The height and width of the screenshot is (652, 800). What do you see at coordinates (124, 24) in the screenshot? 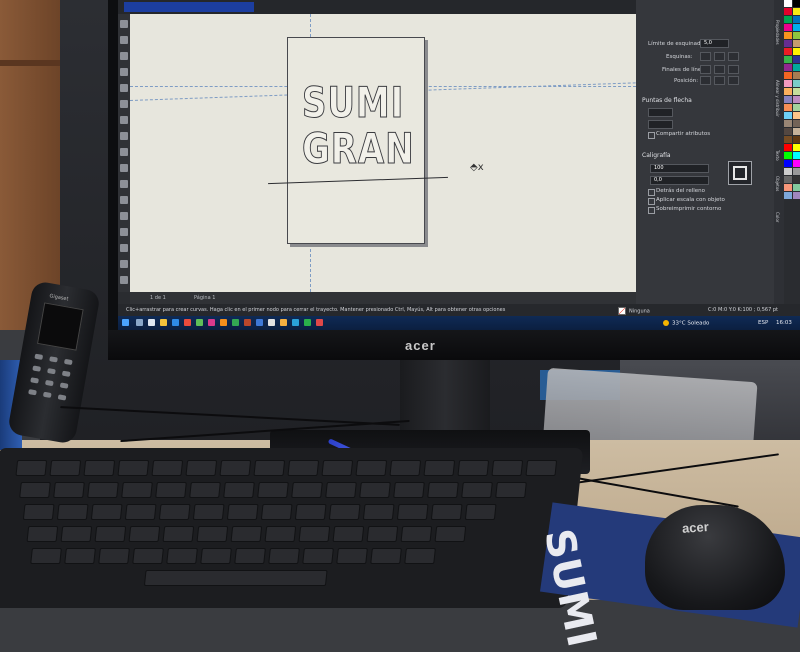
I see `pick-tool-icon` at bounding box center [124, 24].